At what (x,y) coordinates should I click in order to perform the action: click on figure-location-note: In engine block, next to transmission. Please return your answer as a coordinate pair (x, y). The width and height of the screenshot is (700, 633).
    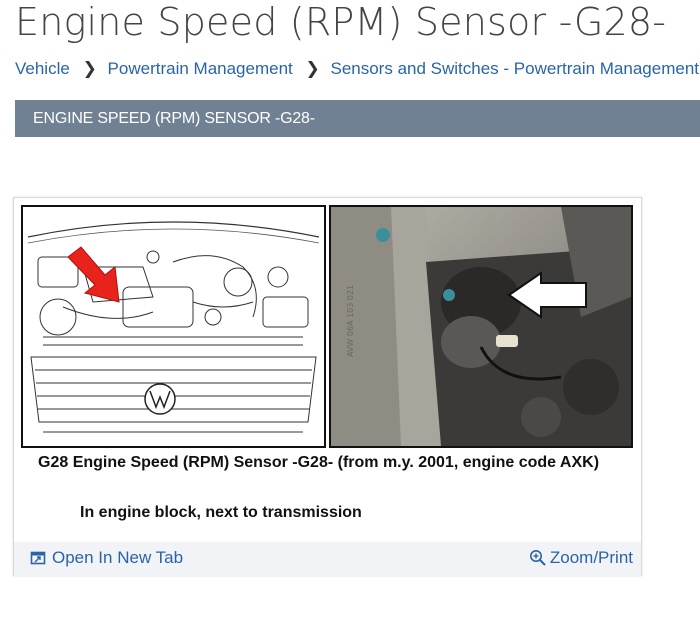
    Looking at the image, I should click on (221, 512).